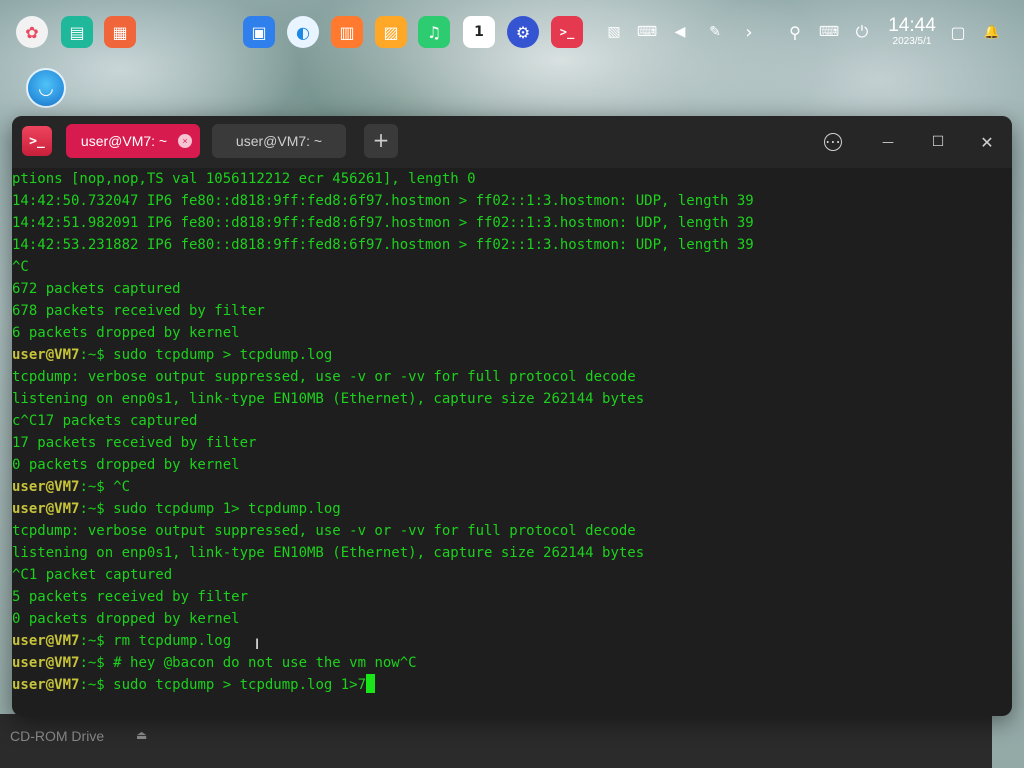  Describe the element at coordinates (347, 32) in the screenshot. I see `store-bag-icon: ▥` at that location.